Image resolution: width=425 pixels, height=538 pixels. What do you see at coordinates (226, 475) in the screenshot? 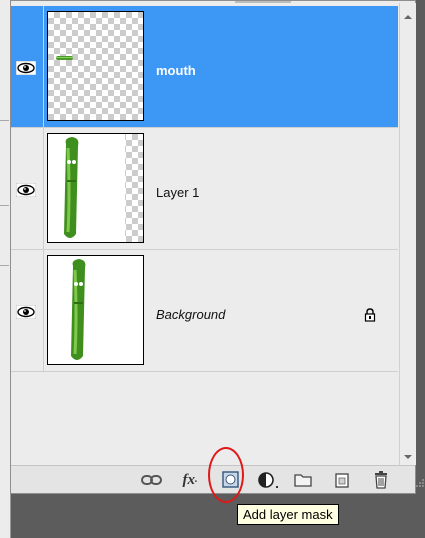
I see `annotation-circle` at bounding box center [226, 475].